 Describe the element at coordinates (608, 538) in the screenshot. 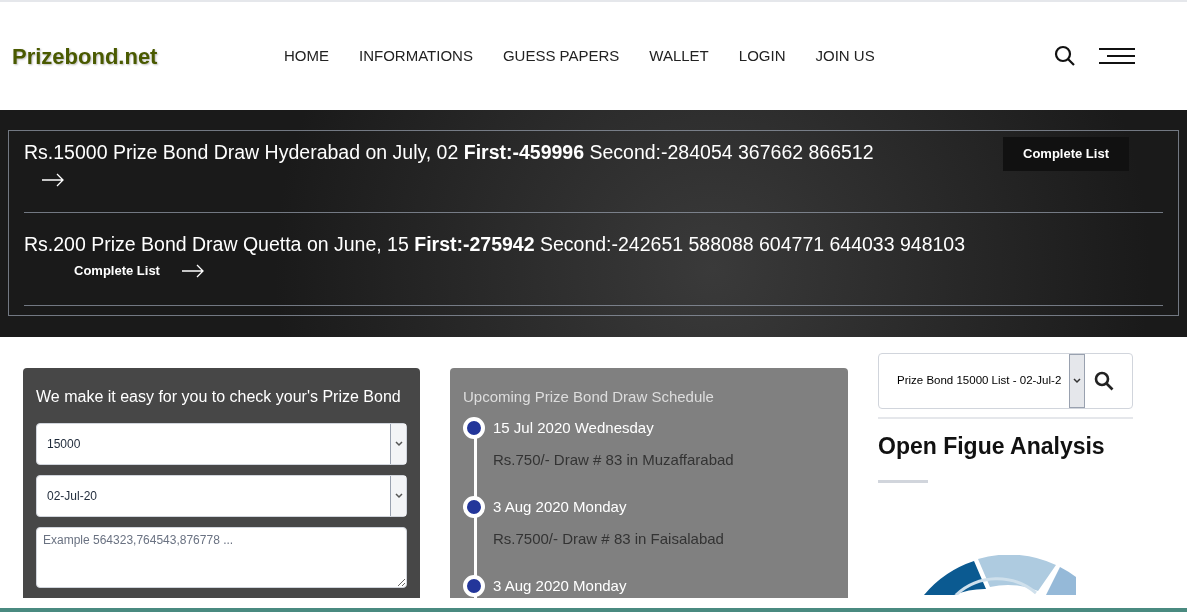

I see `draw-detail: Rs.7500/- Draw # 83 in Faisalabad` at that location.